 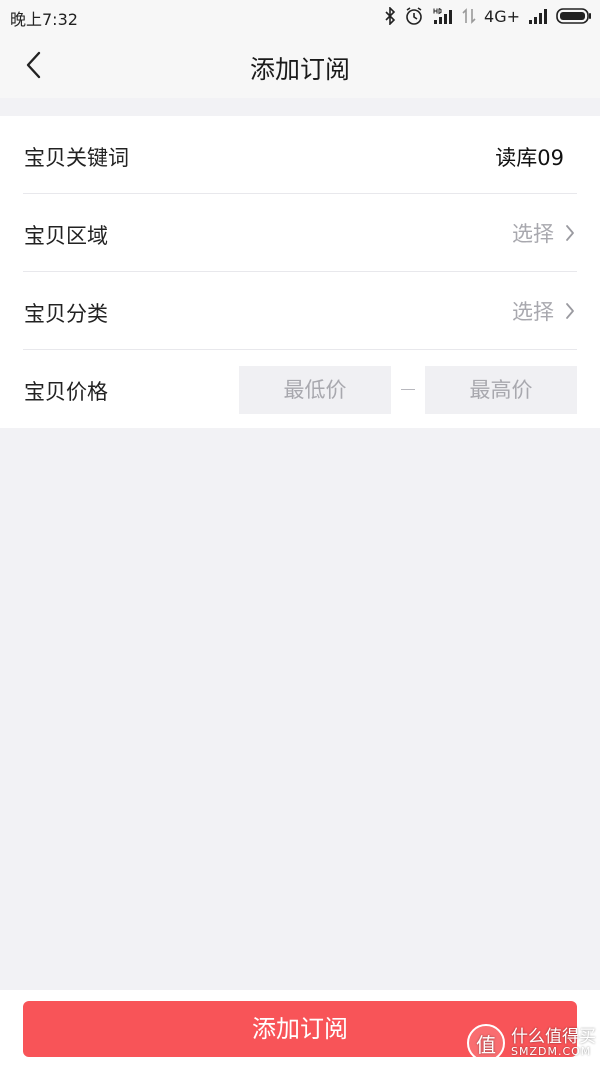 I want to click on region-row: 宝贝区域 选择, so click(x=300, y=233).